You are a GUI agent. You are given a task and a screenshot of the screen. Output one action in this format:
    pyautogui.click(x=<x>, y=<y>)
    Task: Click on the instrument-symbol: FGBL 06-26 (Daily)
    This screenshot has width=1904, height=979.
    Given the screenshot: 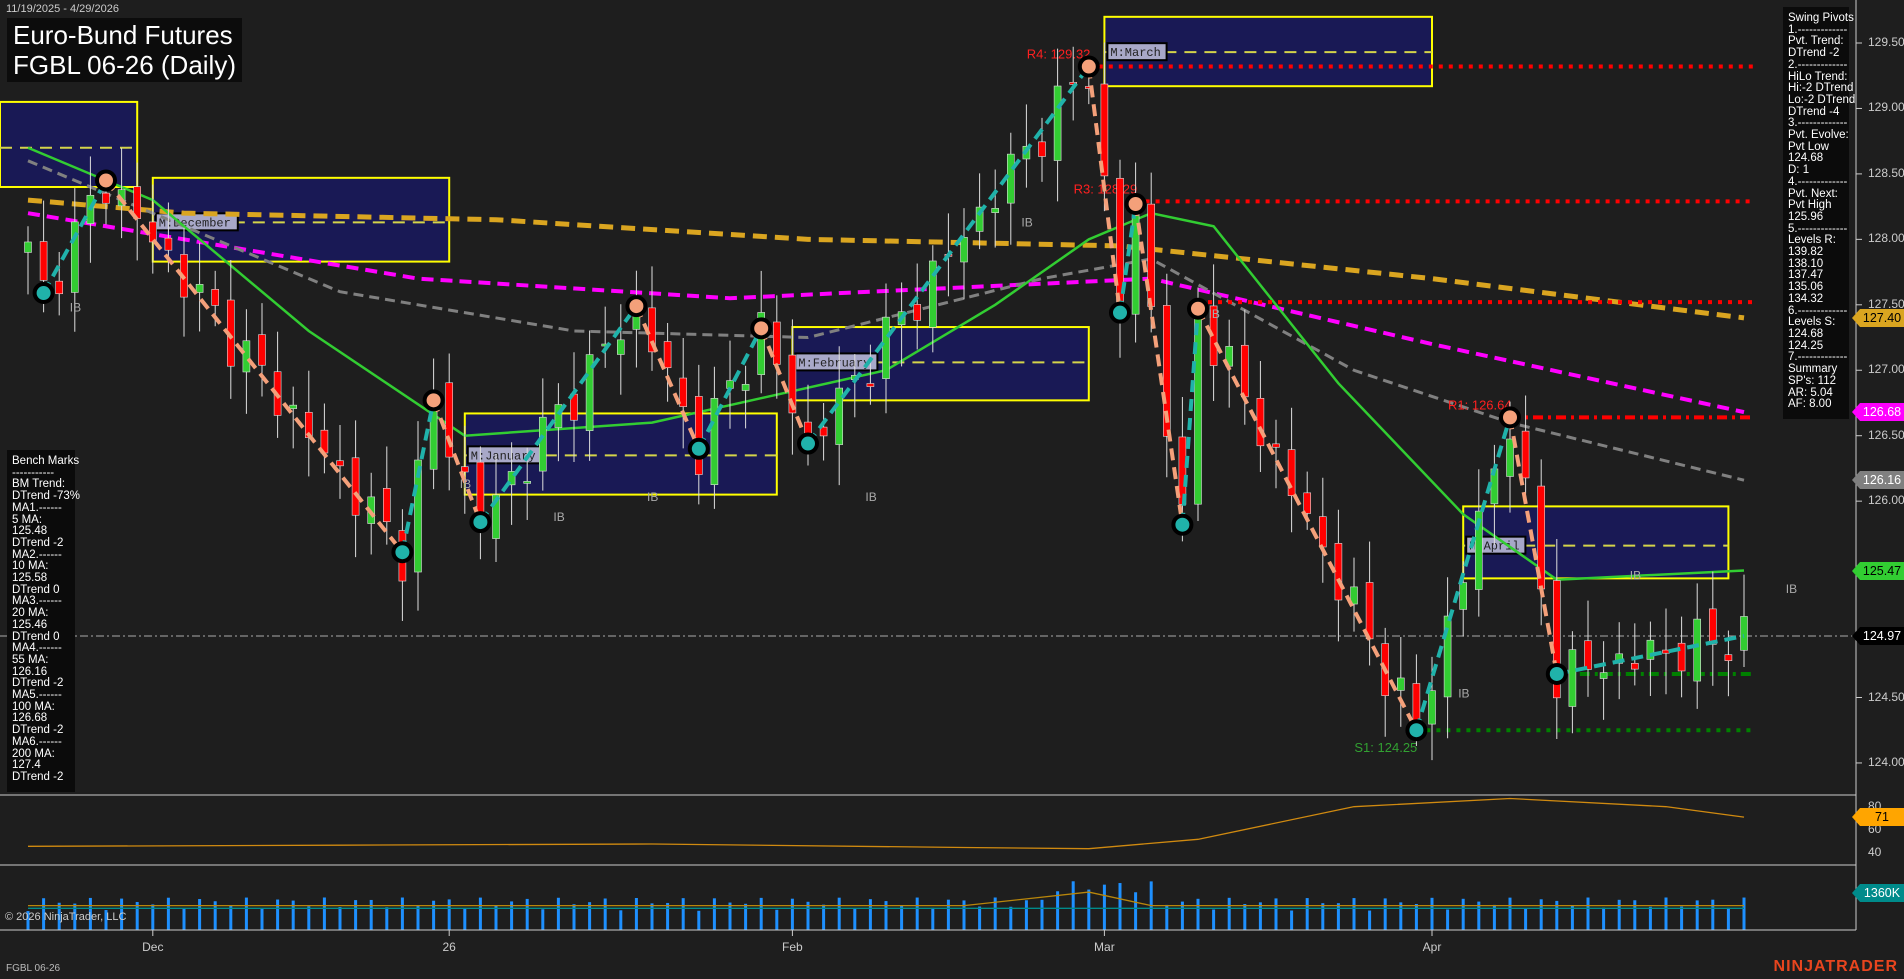 What is the action you would take?
    pyautogui.click(x=124, y=65)
    